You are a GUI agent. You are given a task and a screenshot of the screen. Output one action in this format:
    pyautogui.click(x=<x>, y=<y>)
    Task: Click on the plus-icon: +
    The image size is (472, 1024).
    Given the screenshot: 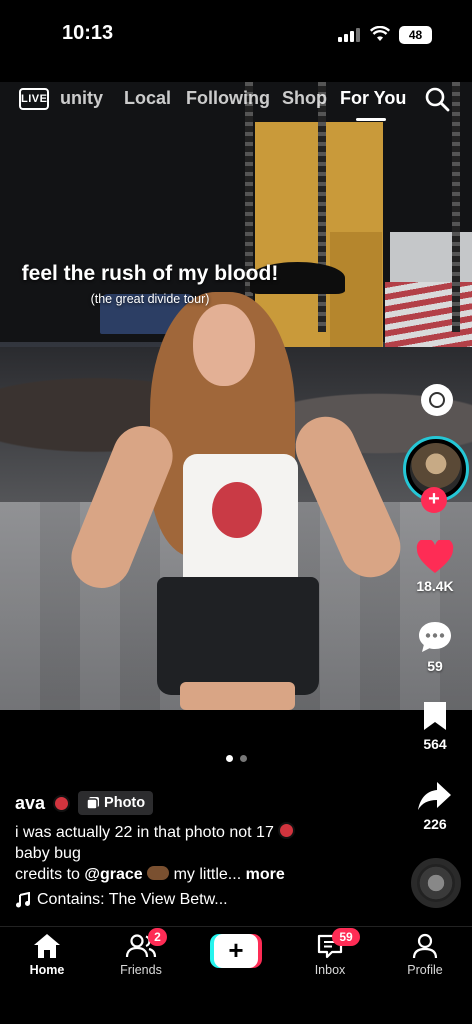 What is the action you would take?
    pyautogui.click(x=236, y=951)
    